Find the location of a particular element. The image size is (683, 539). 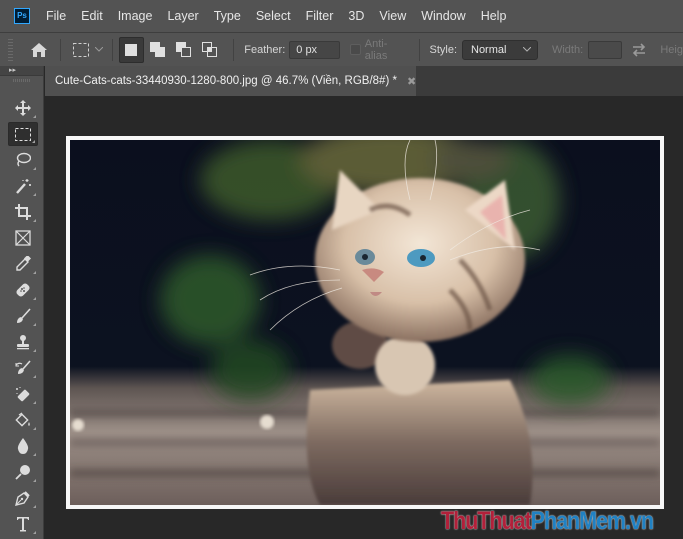

dodge-tool is located at coordinates (23, 472).